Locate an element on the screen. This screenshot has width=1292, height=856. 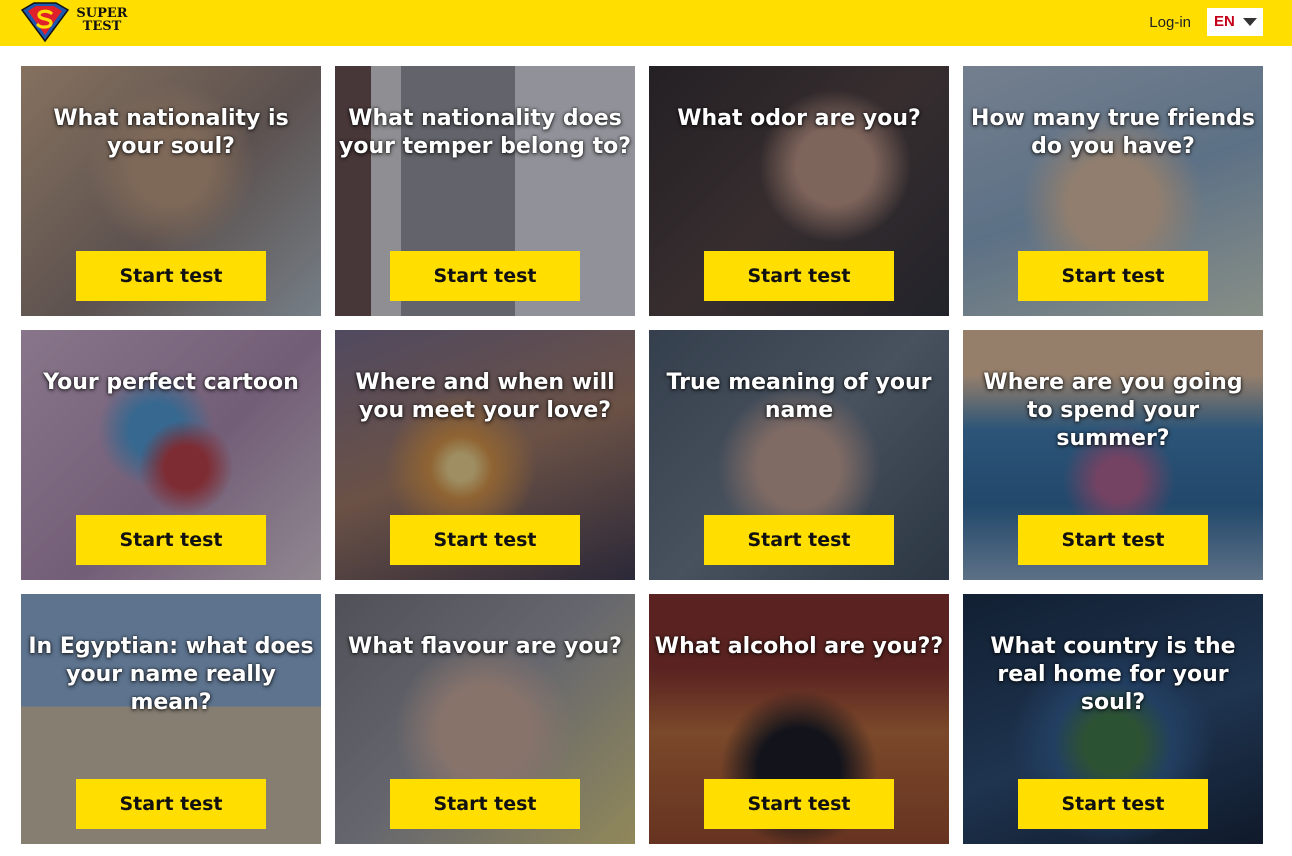
card-title: How many true friends do you have? is located at coordinates (1113, 132).